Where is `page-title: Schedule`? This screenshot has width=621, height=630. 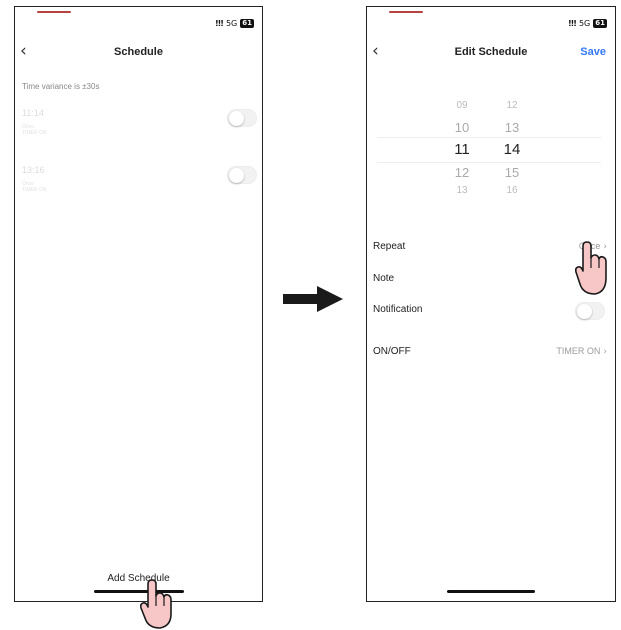
page-title: Schedule is located at coordinates (138, 52).